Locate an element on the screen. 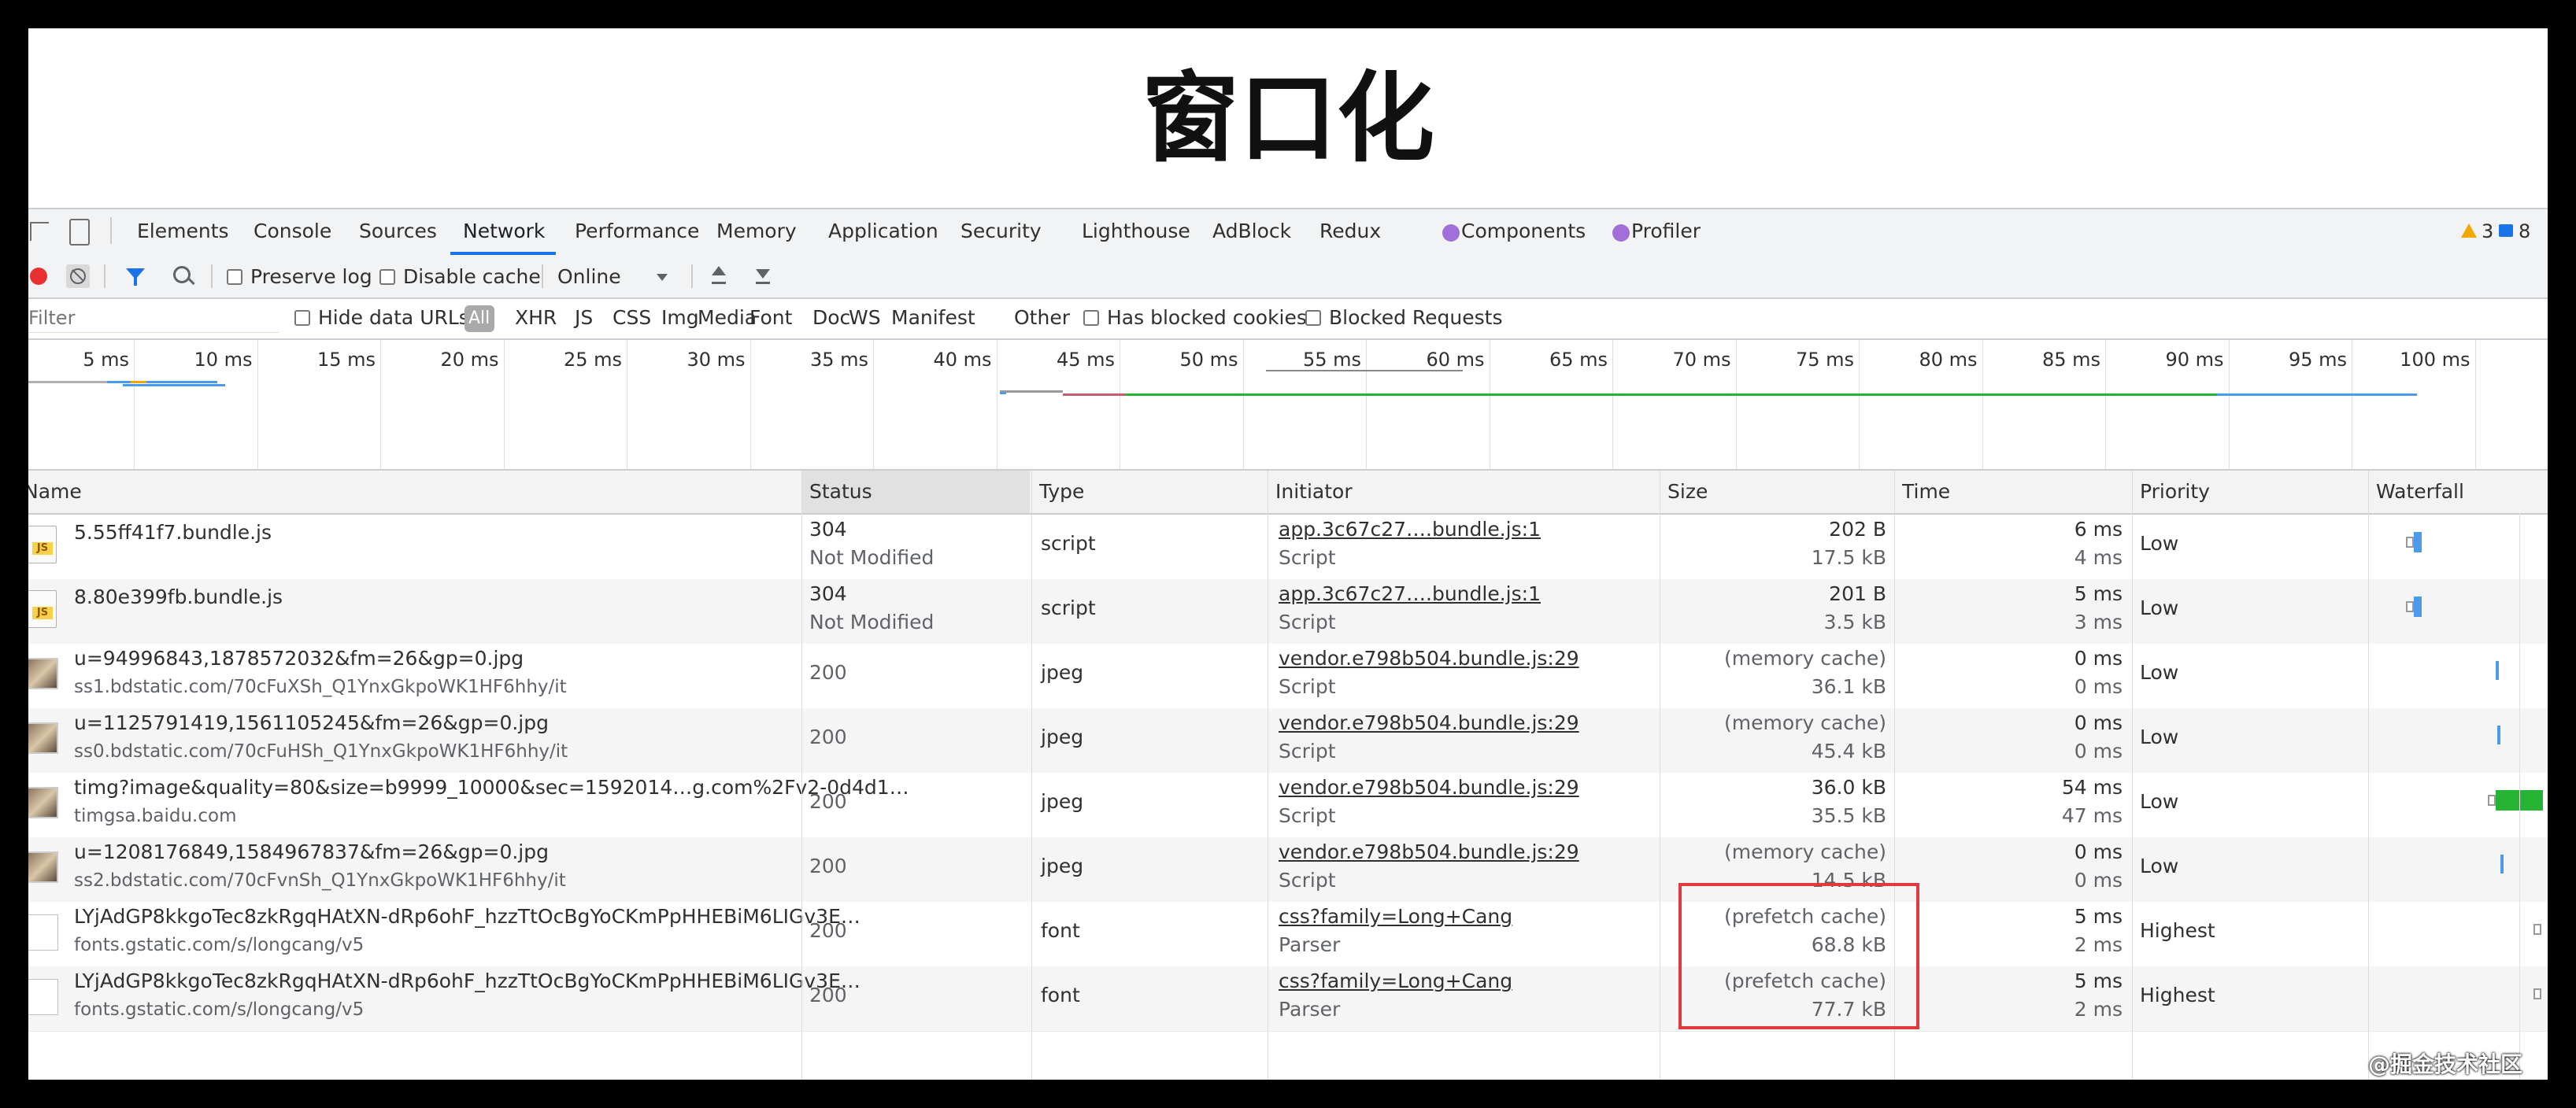  request-name: 5.55ff41f7.bundle.js is located at coordinates (173, 533).